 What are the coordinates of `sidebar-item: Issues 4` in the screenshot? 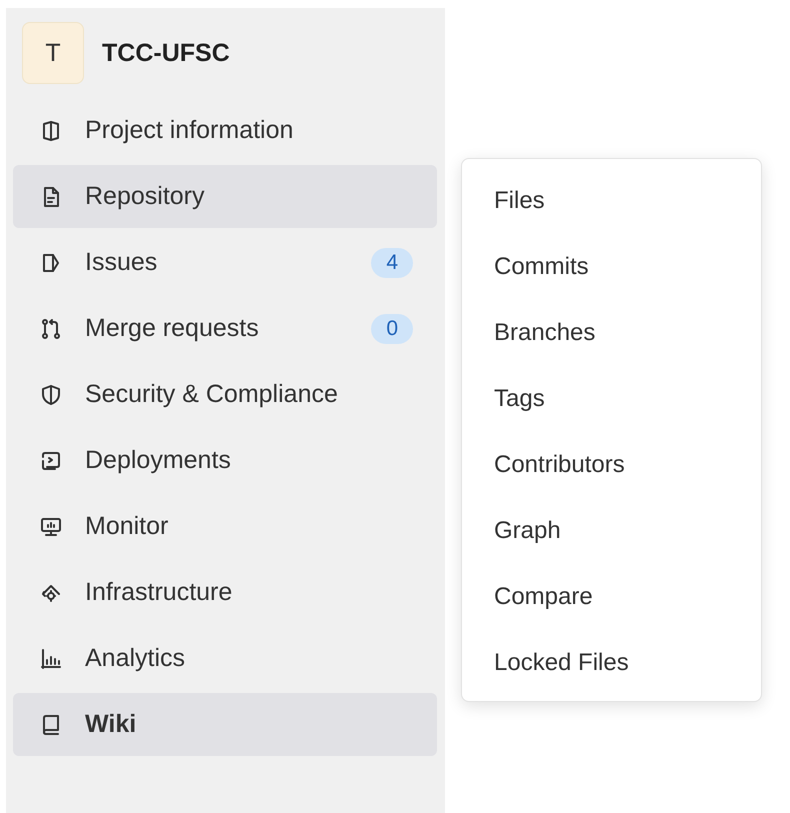 It's located at (225, 262).